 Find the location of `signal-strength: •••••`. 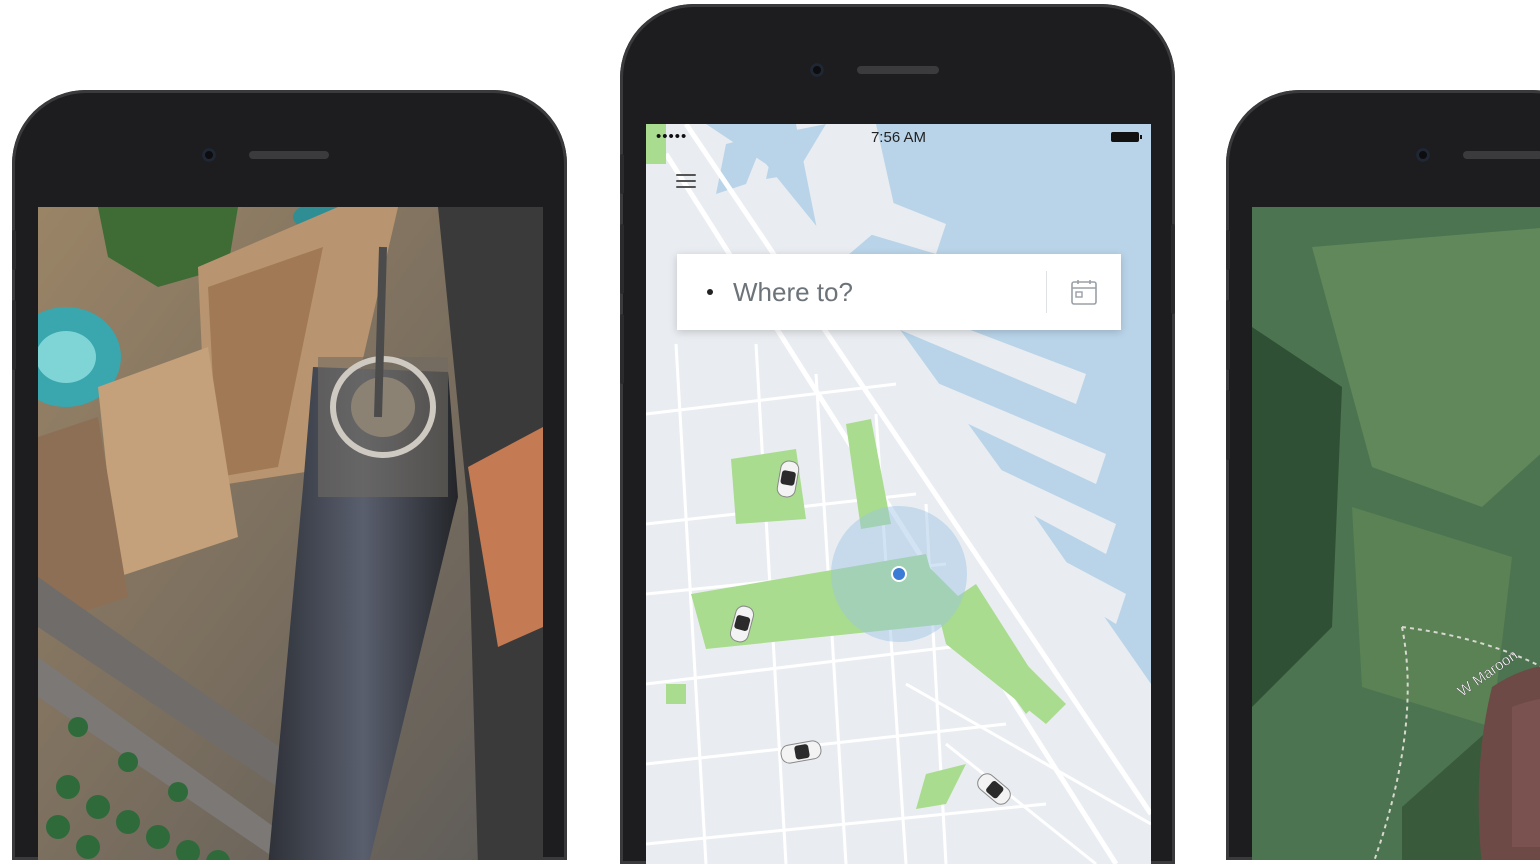

signal-strength: ••••• is located at coordinates (672, 136).